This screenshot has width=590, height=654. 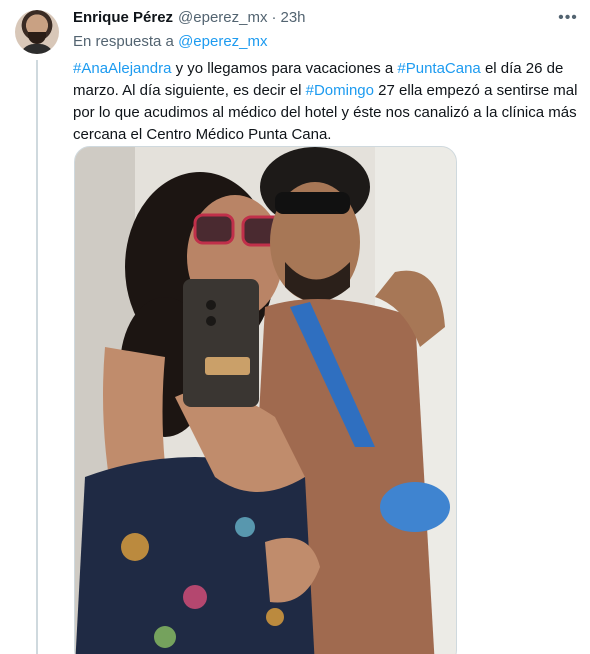 I want to click on author-name: Enrique Pérez, so click(x=123, y=18).